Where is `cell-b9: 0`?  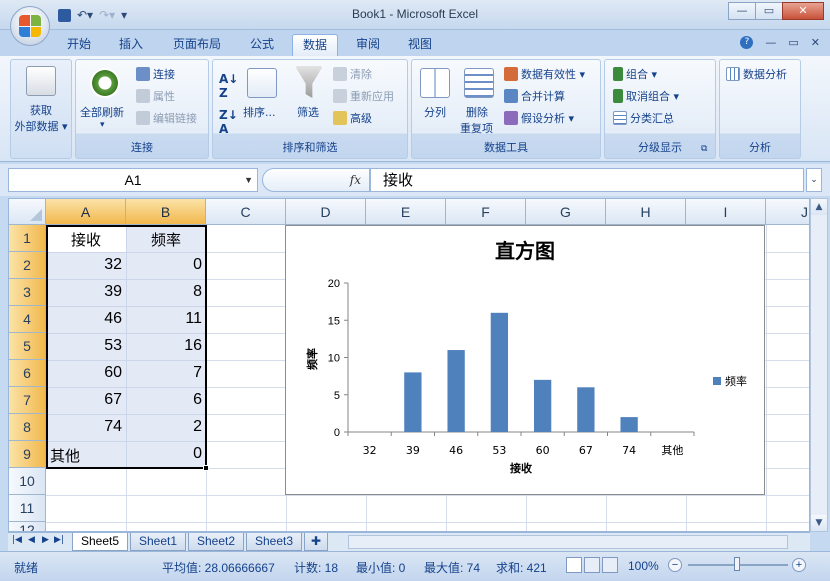
cell-b9: 0 is located at coordinates (166, 454).